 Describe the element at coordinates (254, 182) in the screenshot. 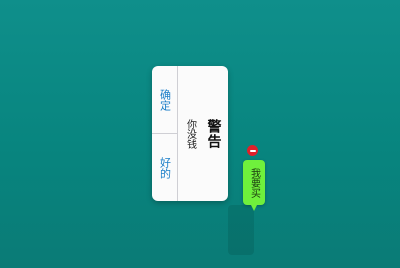

I see `buy-button-label: 我要买` at that location.